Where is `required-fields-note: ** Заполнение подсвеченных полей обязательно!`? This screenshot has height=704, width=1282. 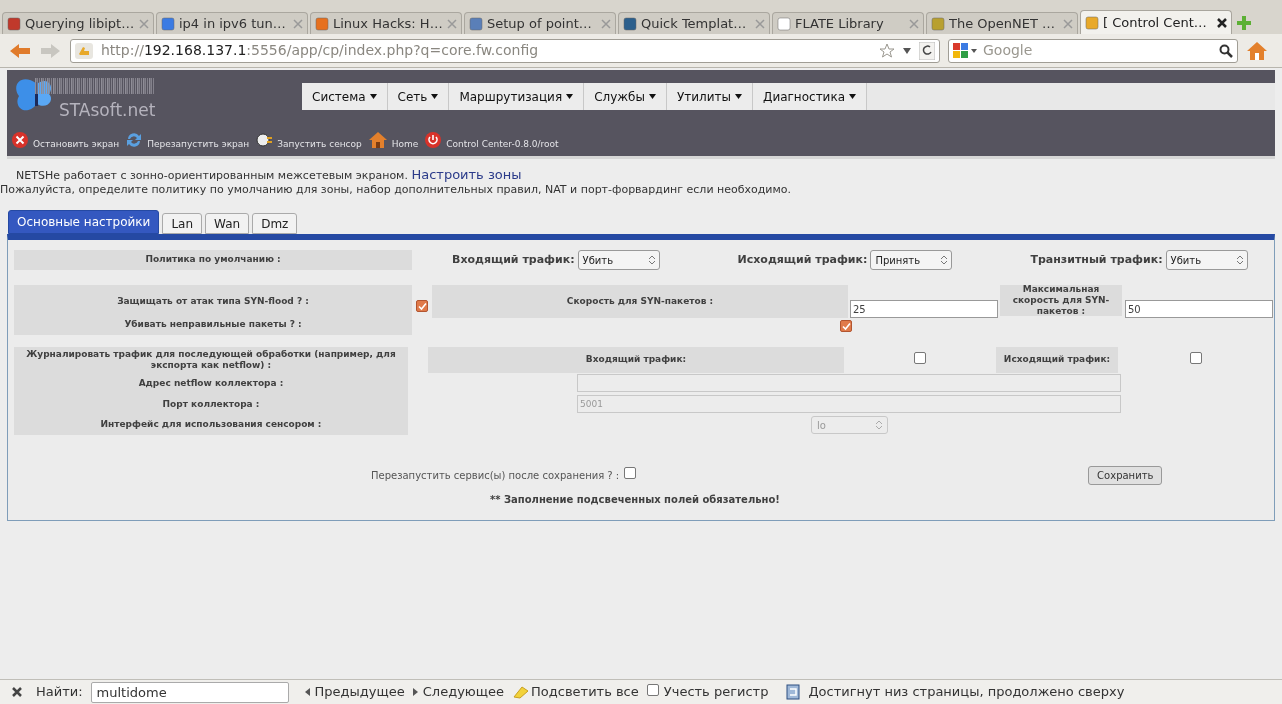
required-fields-note: ** Заполнение подсвеченных полей обязательно! is located at coordinates (635, 500).